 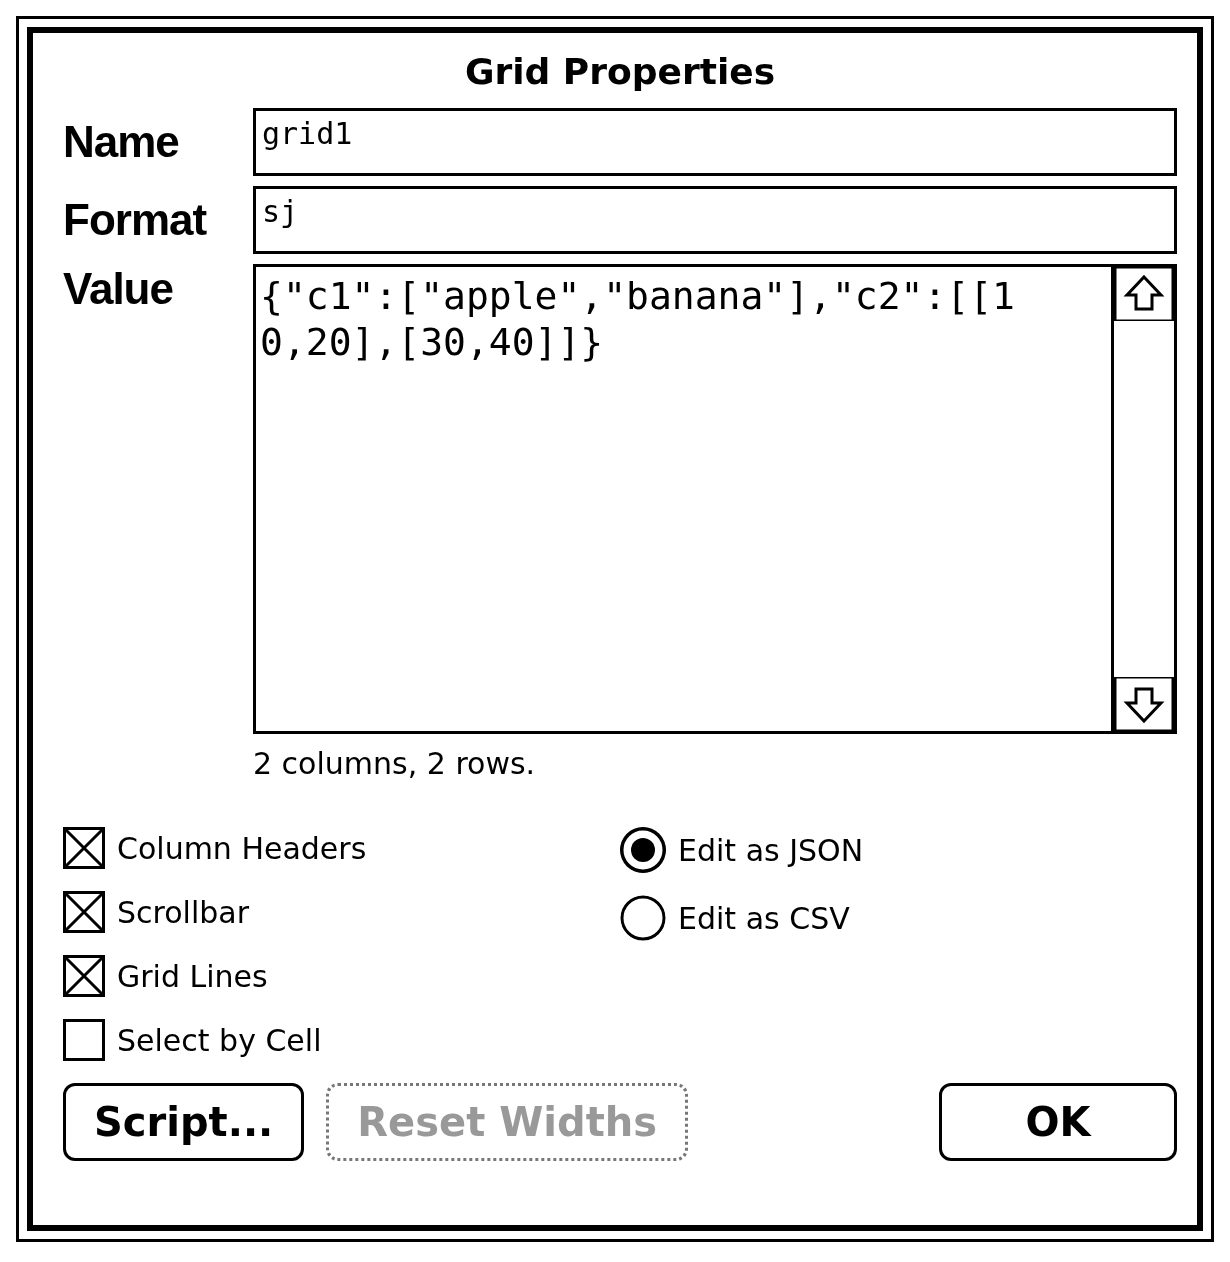 I want to click on checkbox-label: Scrollbar, so click(x=183, y=912).